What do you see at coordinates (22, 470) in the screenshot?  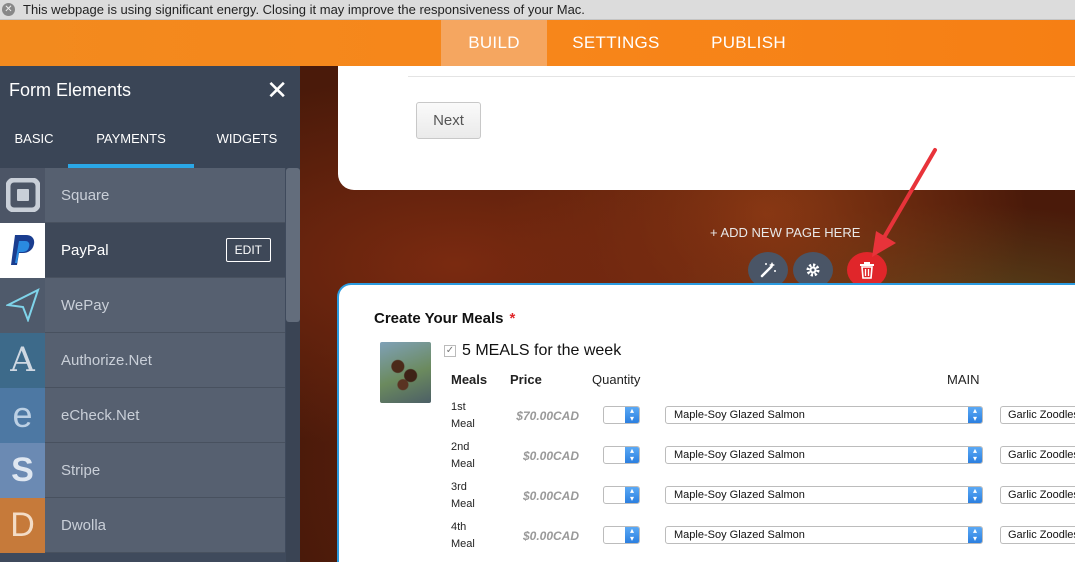 I see `stripe-icon: S` at bounding box center [22, 470].